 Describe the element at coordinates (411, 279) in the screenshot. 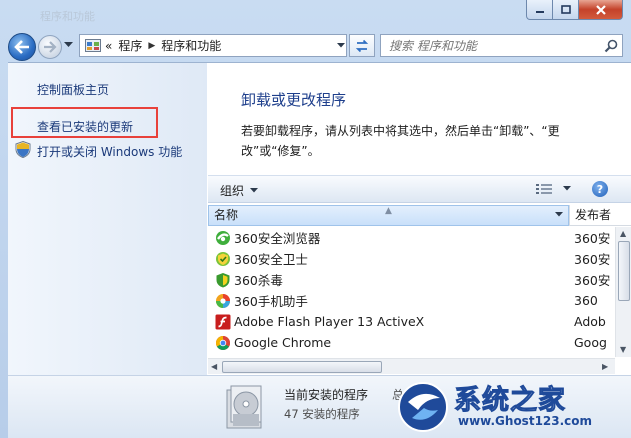

I see `program-row: 360杀毒 360安` at that location.